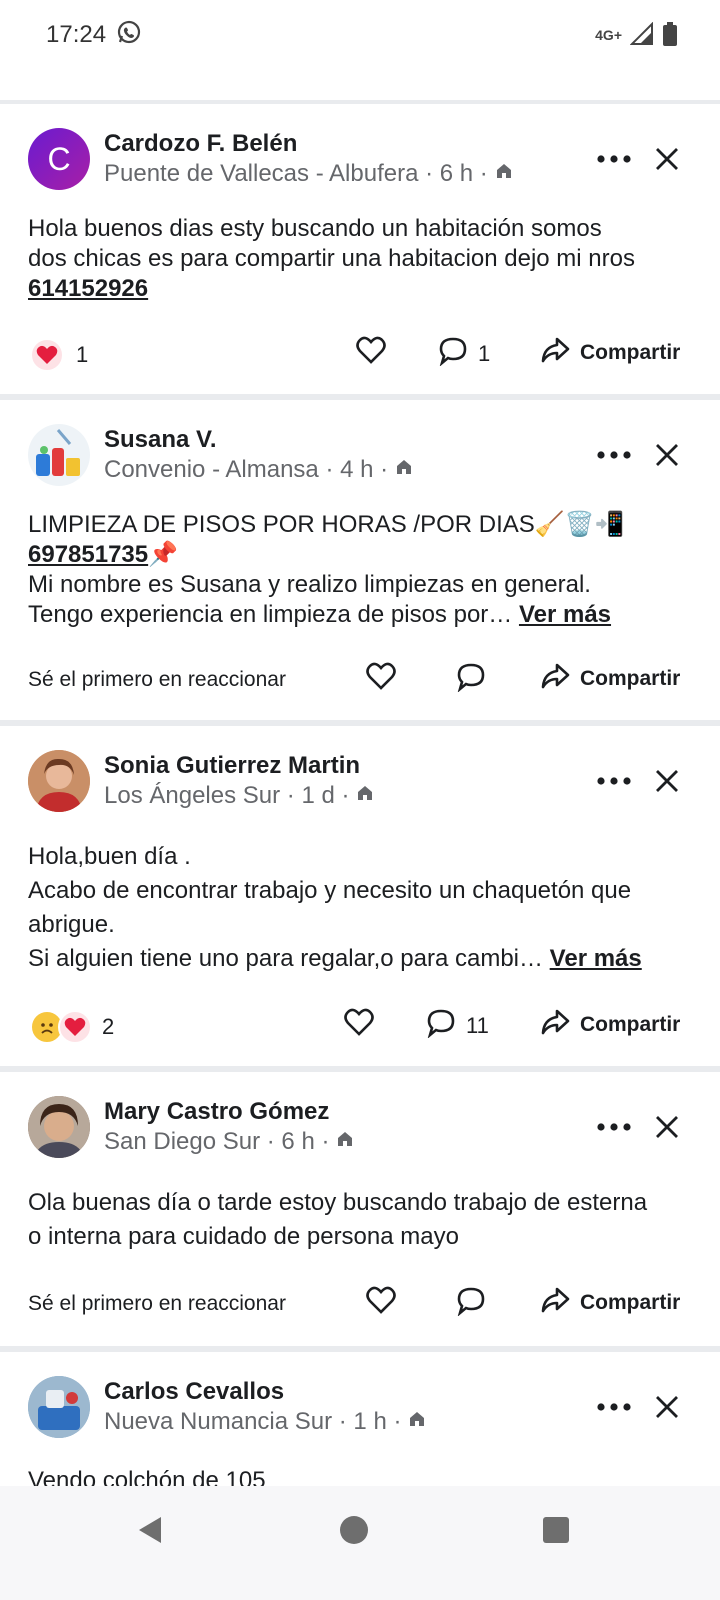 This screenshot has height=1600, width=720. What do you see at coordinates (150, 1530) in the screenshot?
I see `back-button` at bounding box center [150, 1530].